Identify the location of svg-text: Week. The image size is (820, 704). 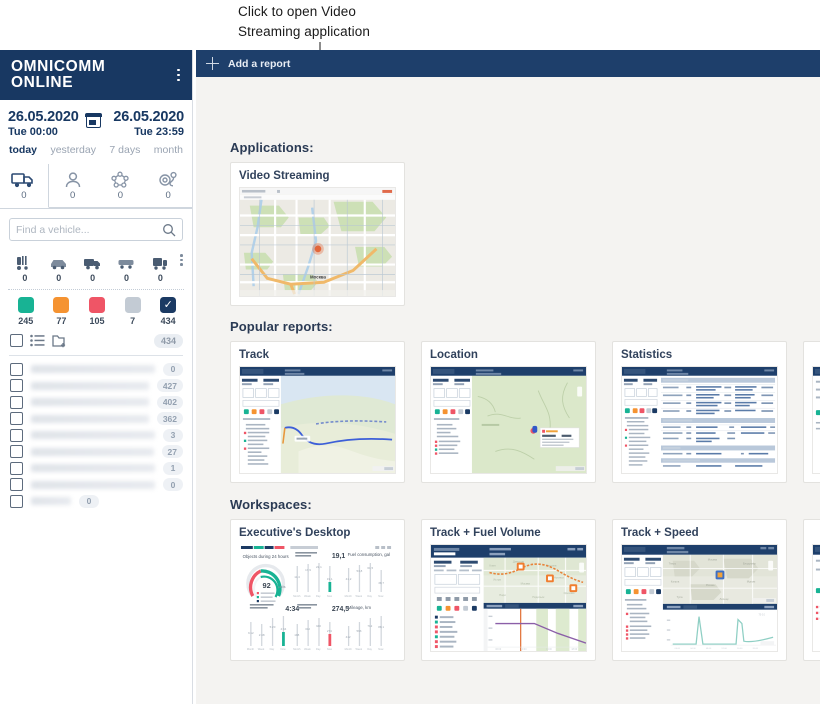
(261, 649).